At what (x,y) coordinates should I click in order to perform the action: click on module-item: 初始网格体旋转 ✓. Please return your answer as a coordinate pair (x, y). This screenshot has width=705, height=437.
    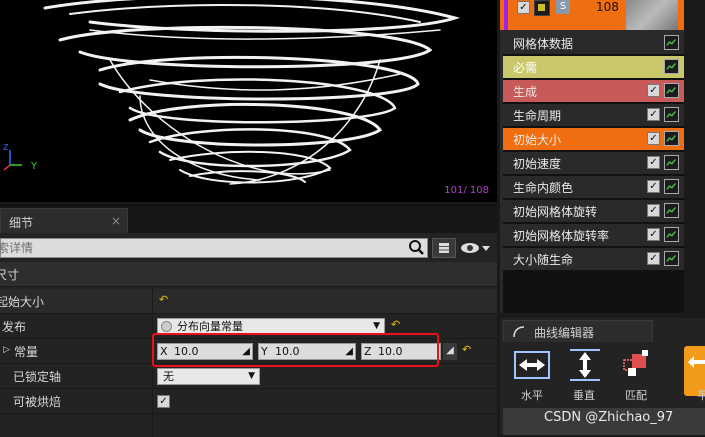
    Looking at the image, I should click on (593, 211).